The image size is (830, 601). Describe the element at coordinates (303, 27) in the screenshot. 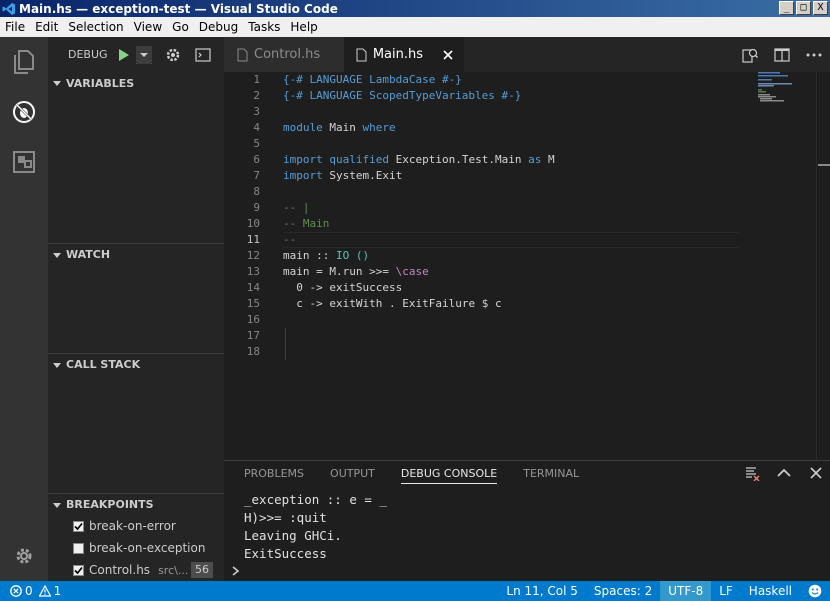

I see `menu-help: Help` at that location.